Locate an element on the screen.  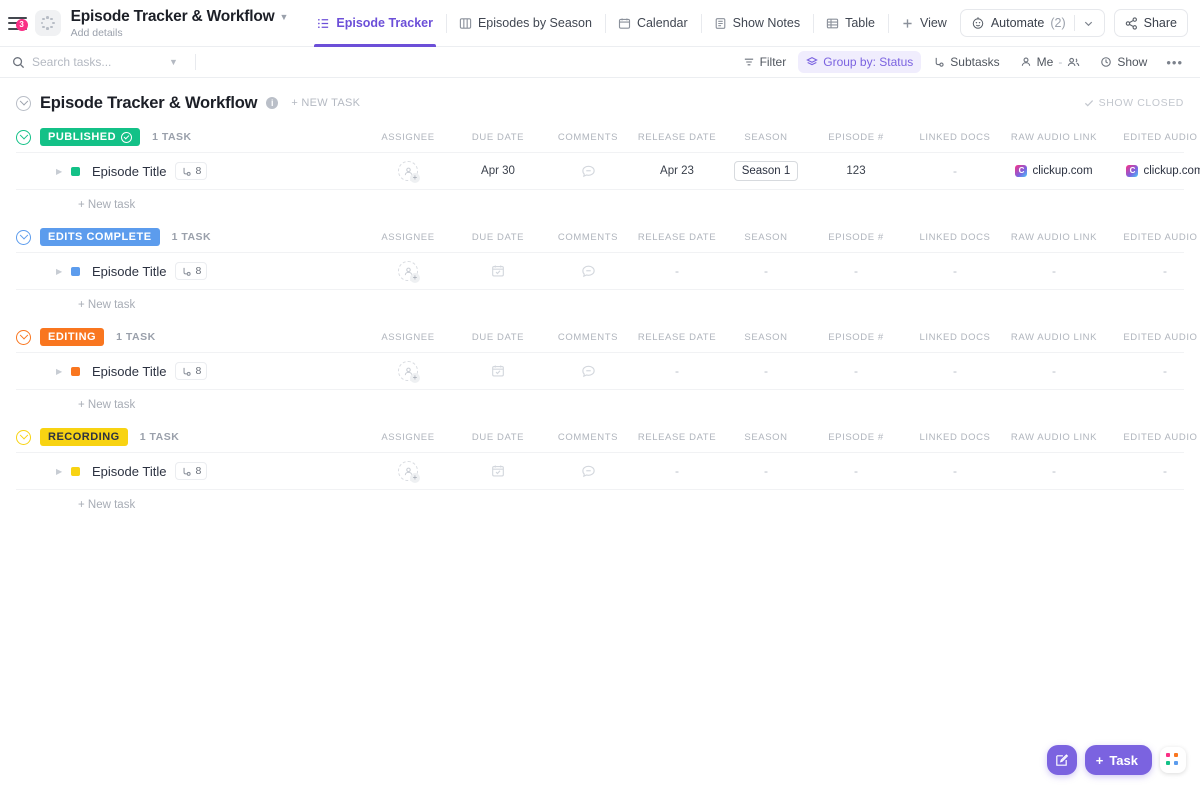
title-chevron-down-icon: ▼ is located at coordinates (283, 17).